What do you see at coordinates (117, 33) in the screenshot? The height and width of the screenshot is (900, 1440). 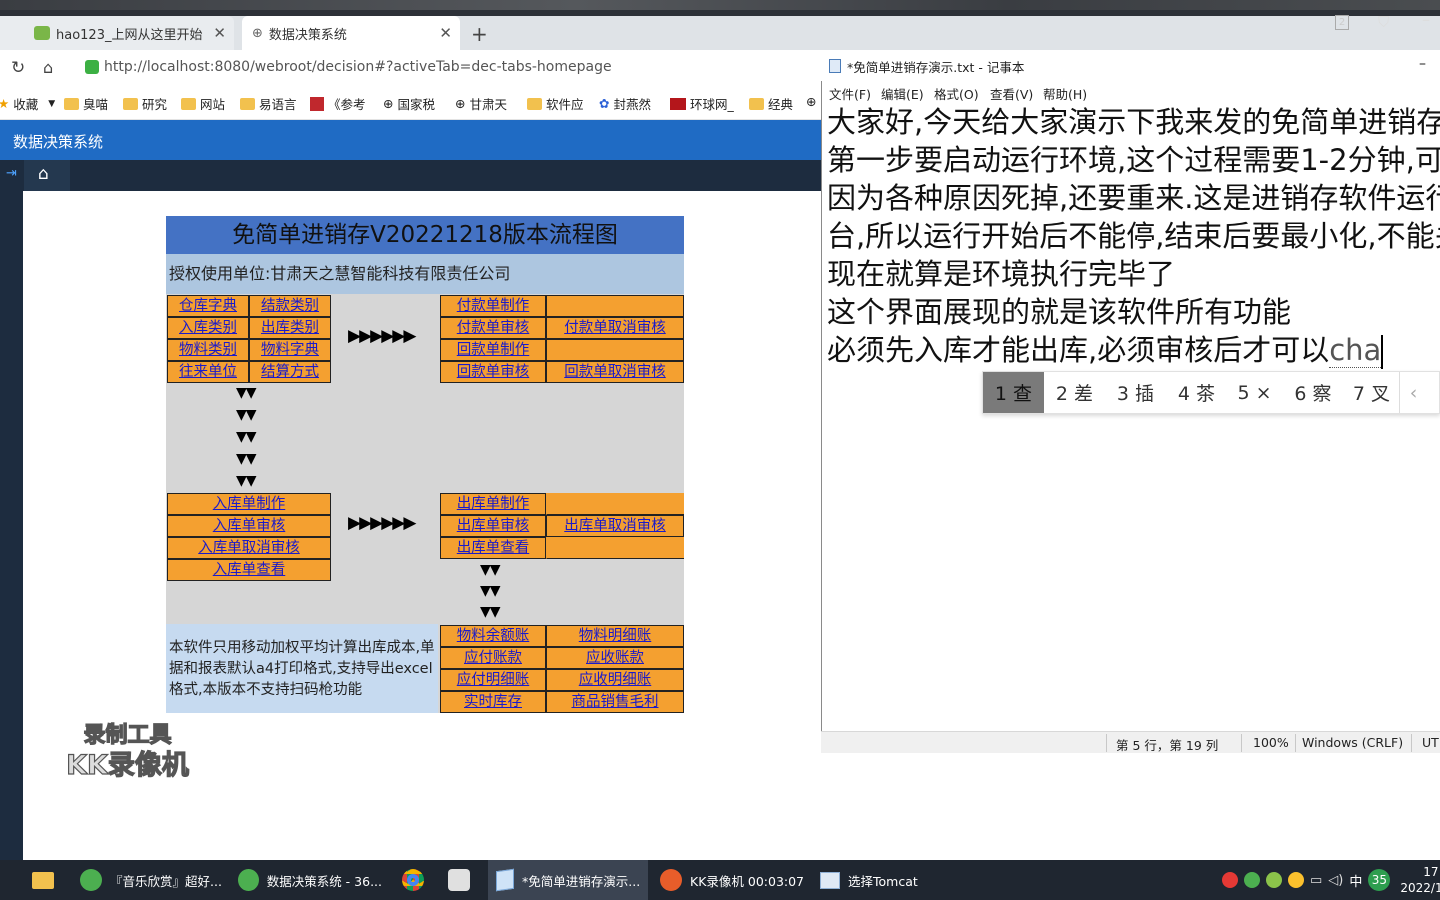 I see `tab-hao123: hao123_上网从这里开始 ✕` at bounding box center [117, 33].